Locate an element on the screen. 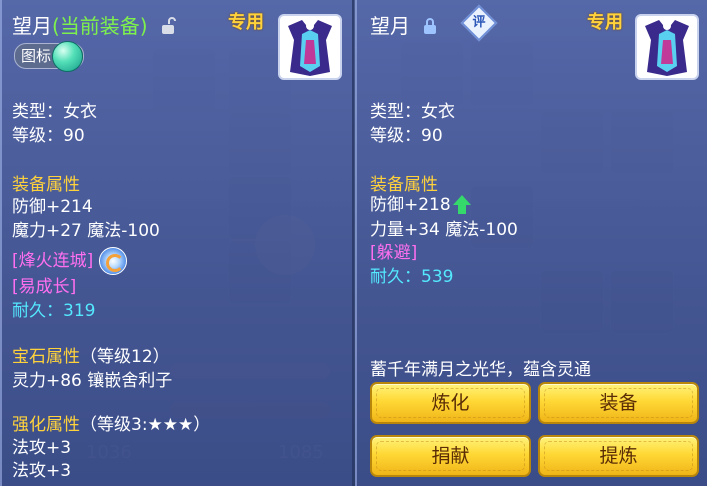 This screenshot has height=486, width=707. enhance-level: （等级3:★★★） is located at coordinates (145, 425).